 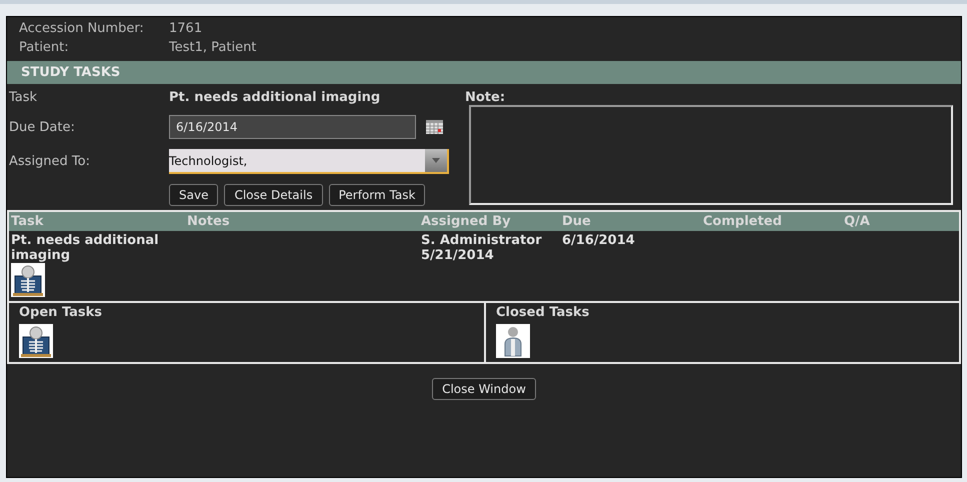 I want to click on person-icon, so click(x=513, y=341).